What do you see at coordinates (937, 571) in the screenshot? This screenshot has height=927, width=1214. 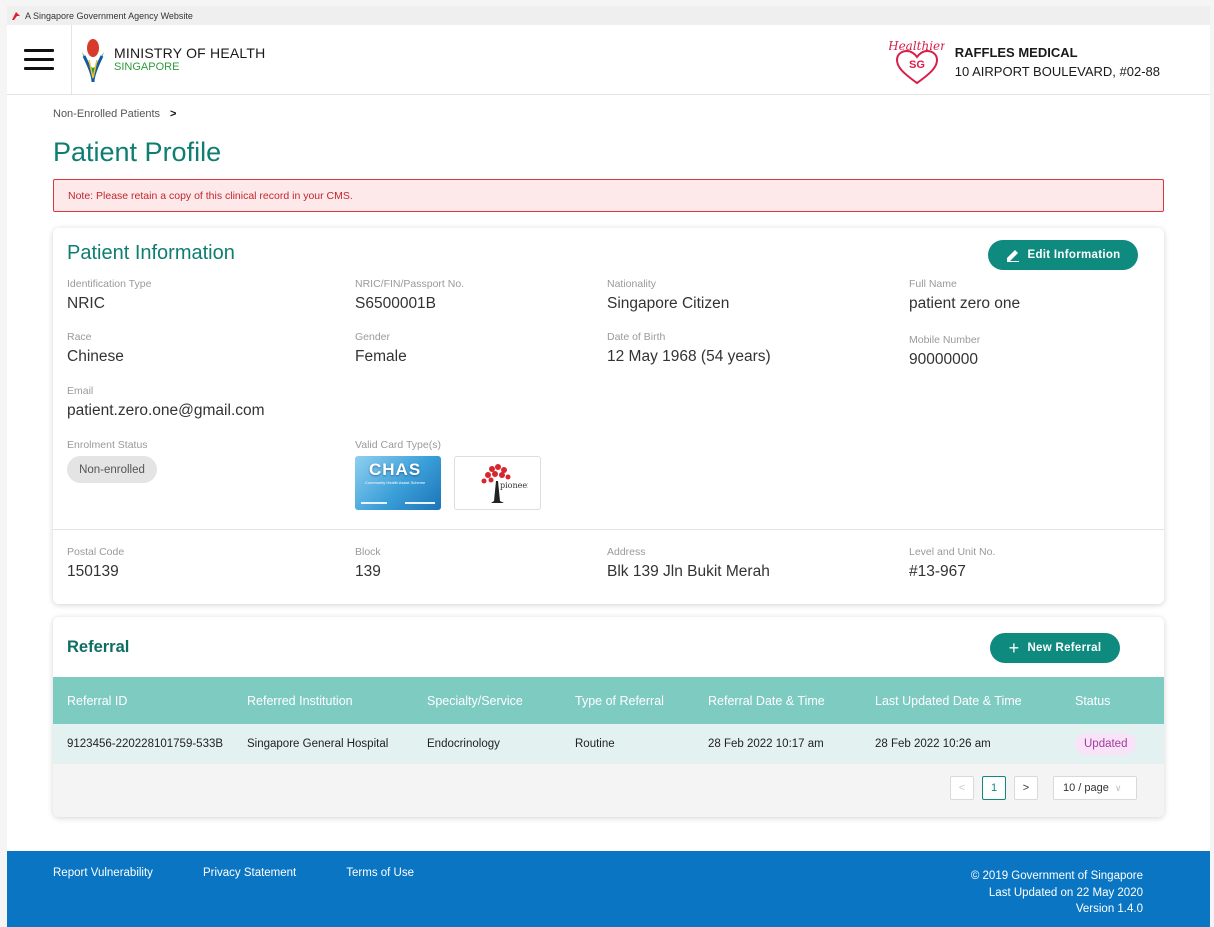 I see `unit-value: #13-967` at bounding box center [937, 571].